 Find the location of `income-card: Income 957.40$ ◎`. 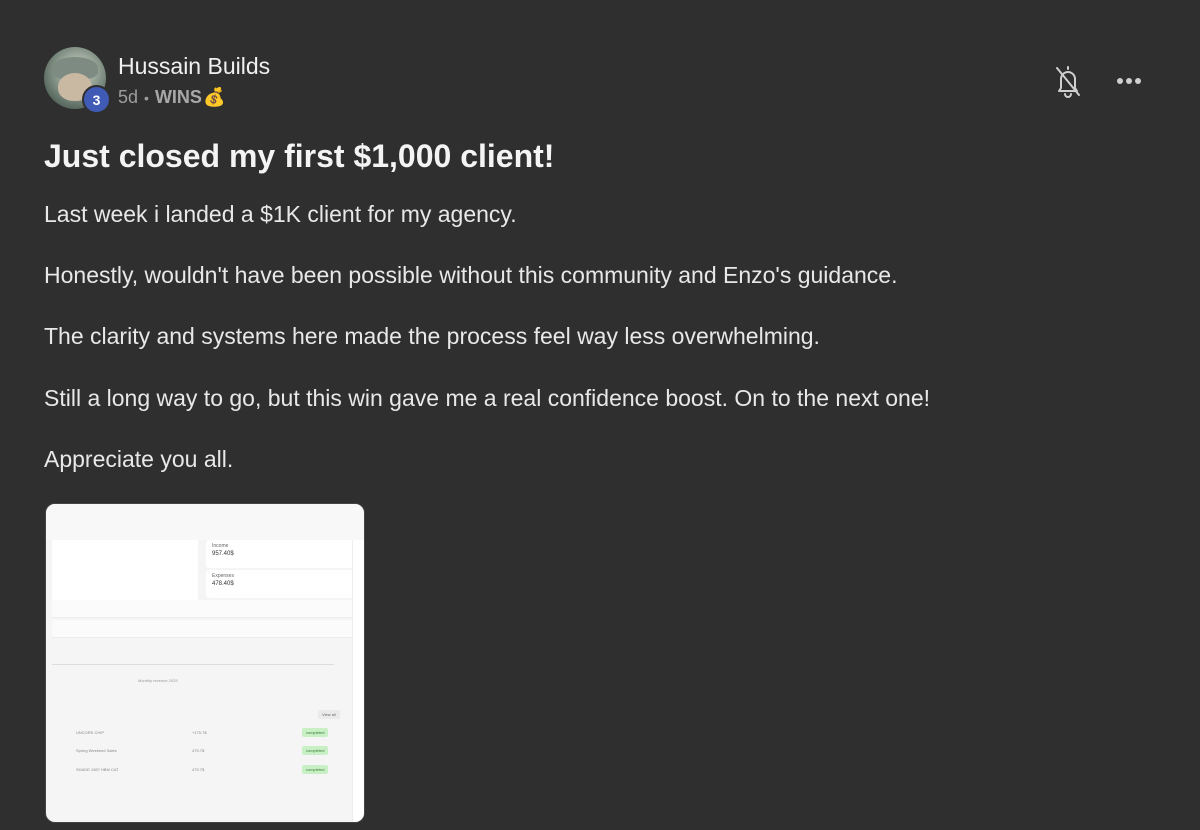

income-card: Income 957.40$ ◎ is located at coordinates (285, 554).